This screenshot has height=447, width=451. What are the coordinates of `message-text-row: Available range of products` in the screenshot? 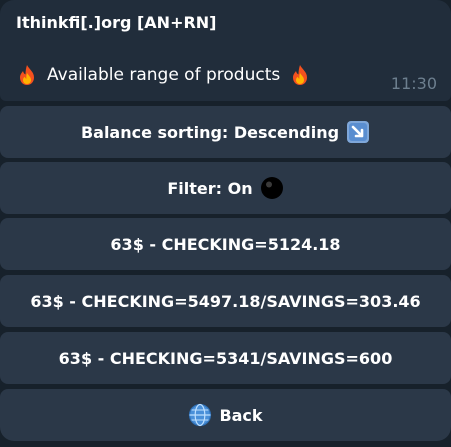 It's located at (163, 75).